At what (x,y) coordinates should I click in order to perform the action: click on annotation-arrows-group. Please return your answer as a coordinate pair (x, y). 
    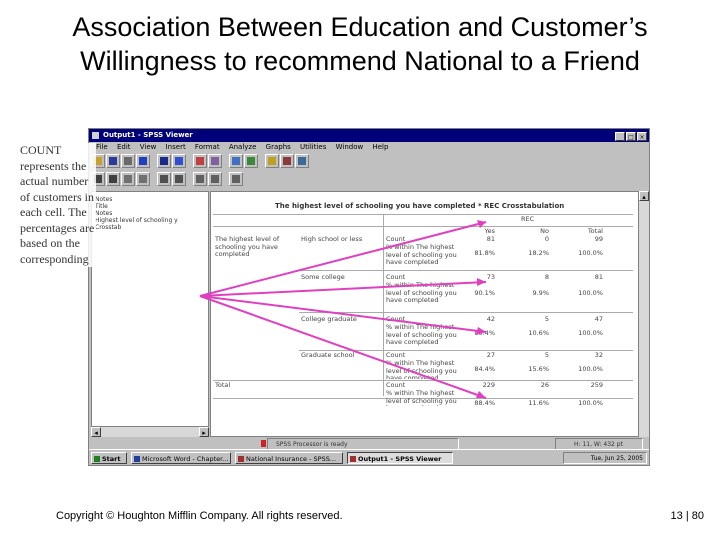
    Looking at the image, I should click on (343, 310).